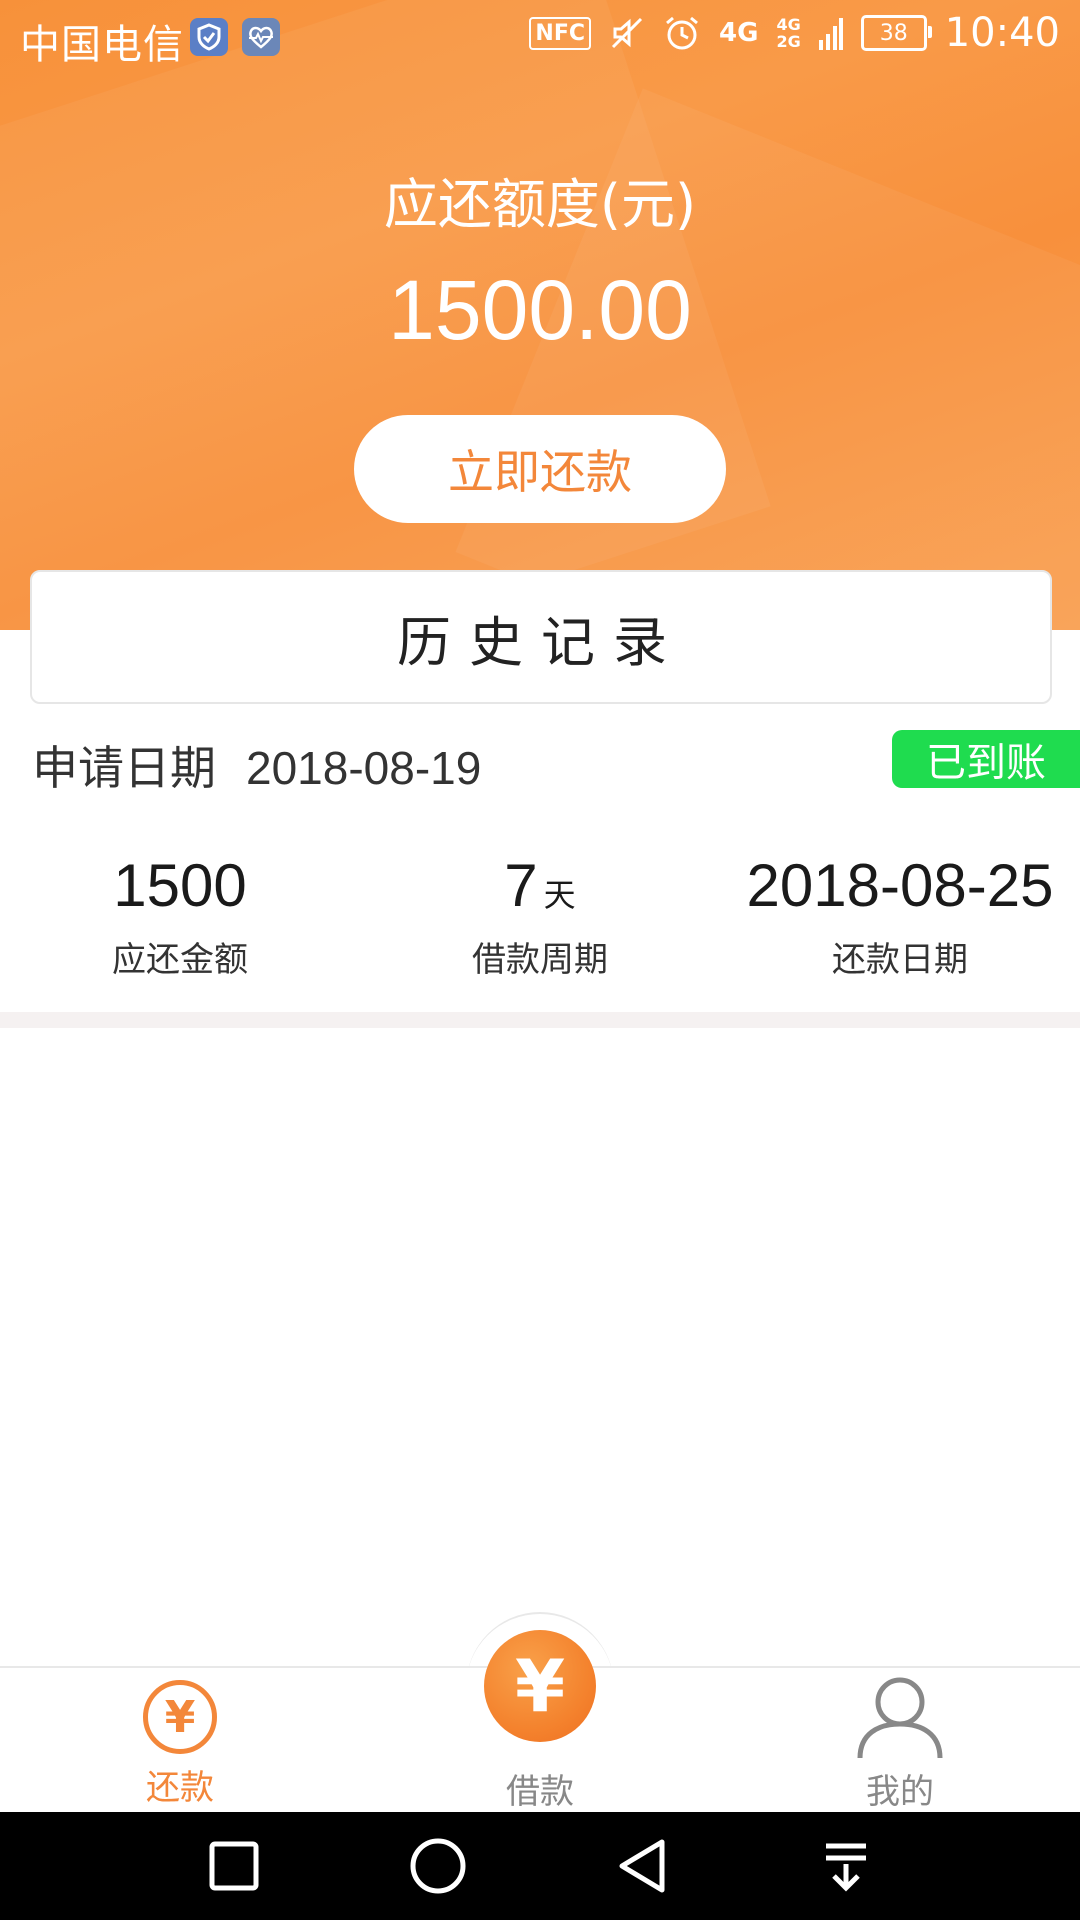  I want to click on tab-borrow-label: 借款, so click(540, 1792).